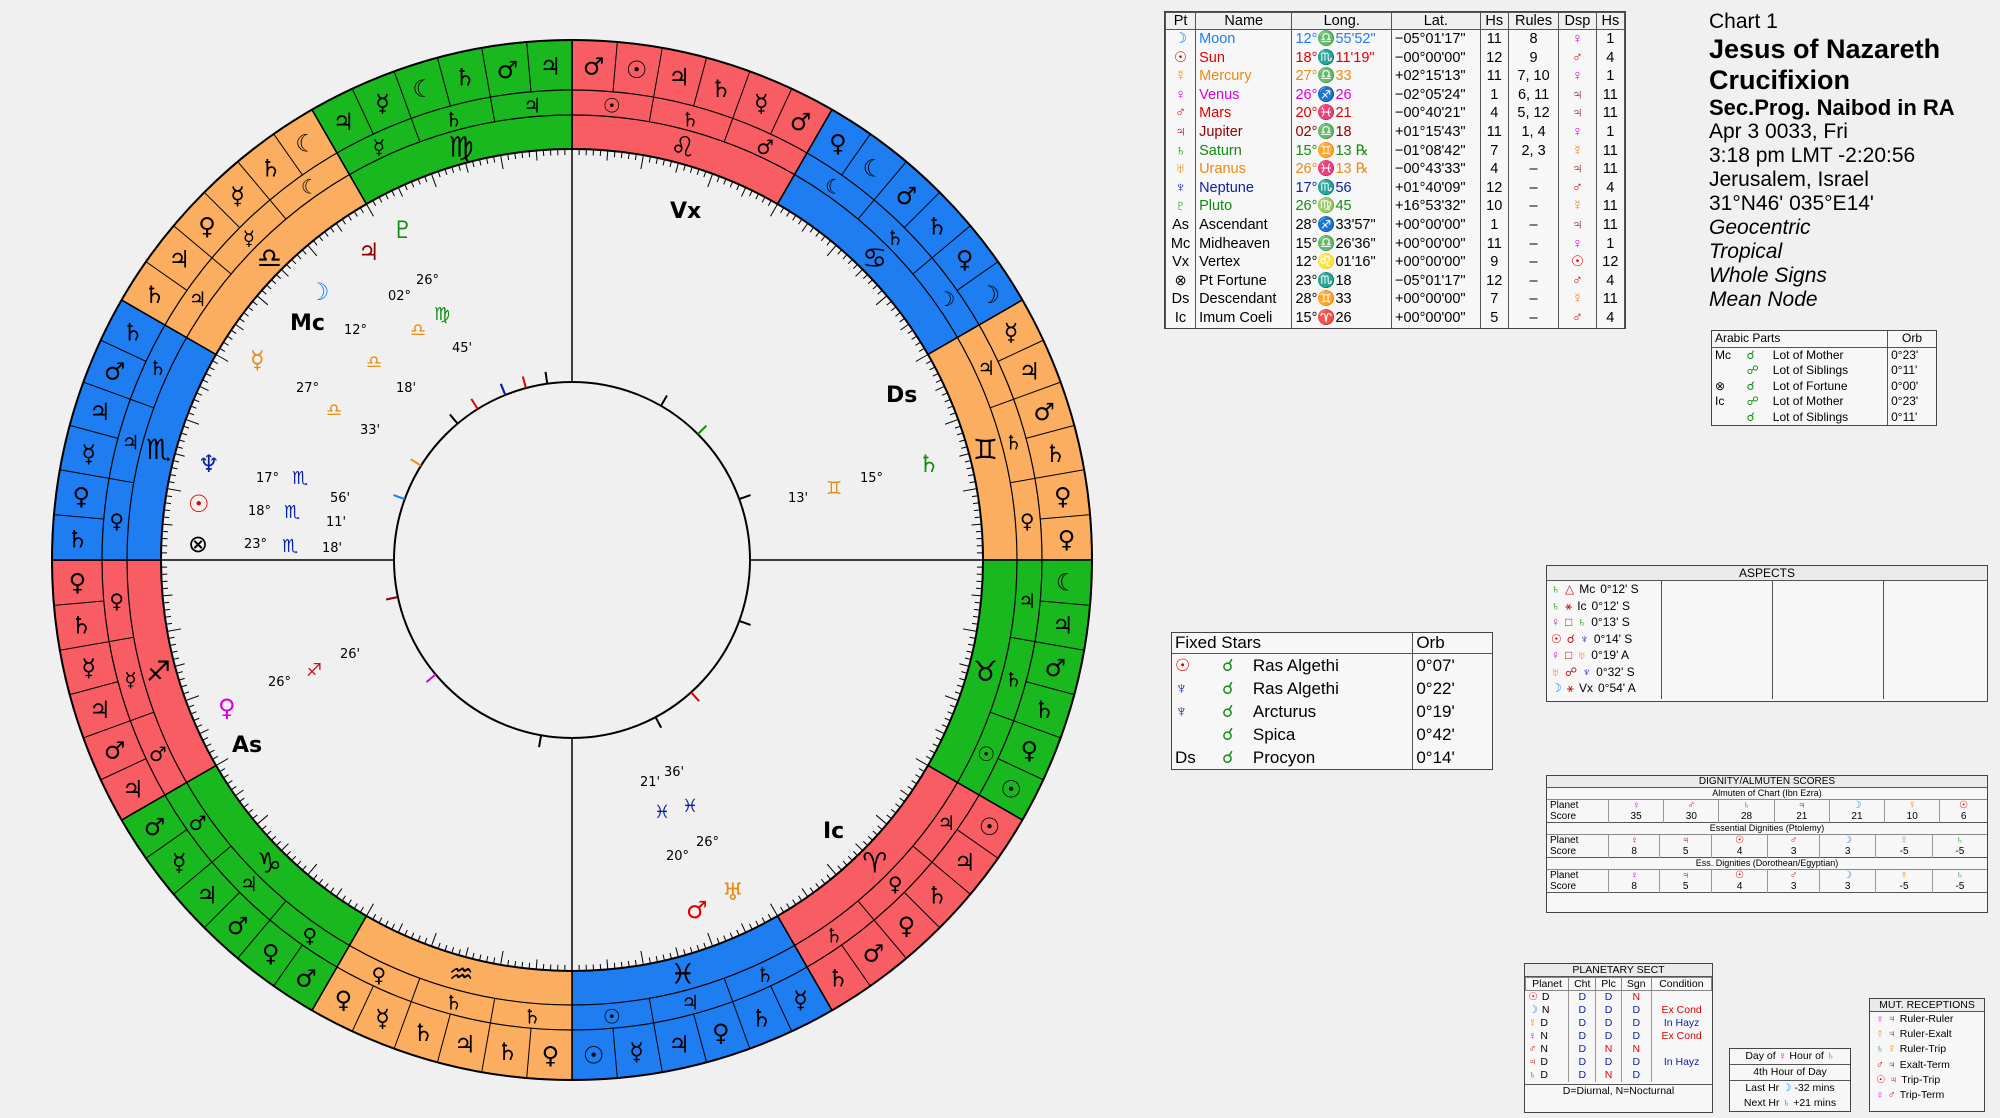  What do you see at coordinates (1606, 606) in the screenshot?
I see `aspect-row: ♄ ⚹ Ic 0°12' S` at bounding box center [1606, 606].